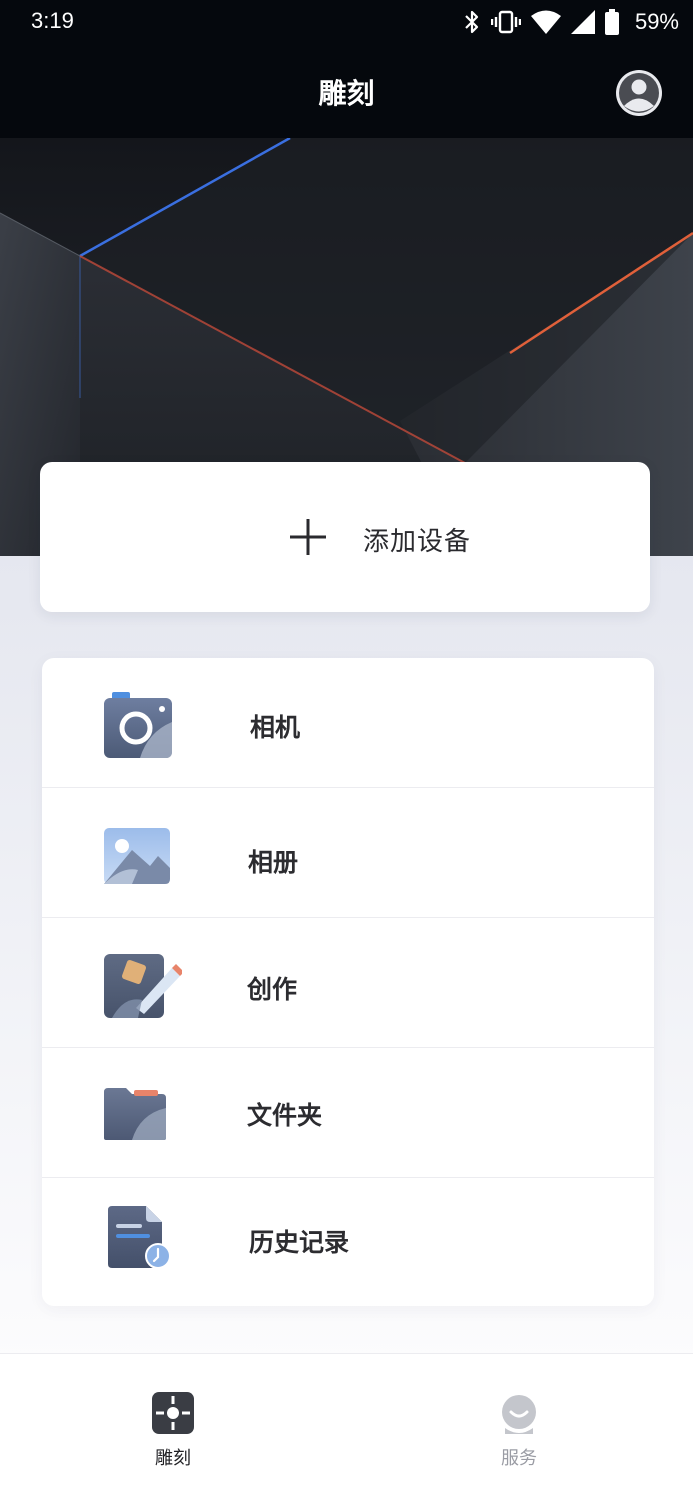 The height and width of the screenshot is (1500, 693). I want to click on menu-item-label: 历史记录, so click(299, 1242).